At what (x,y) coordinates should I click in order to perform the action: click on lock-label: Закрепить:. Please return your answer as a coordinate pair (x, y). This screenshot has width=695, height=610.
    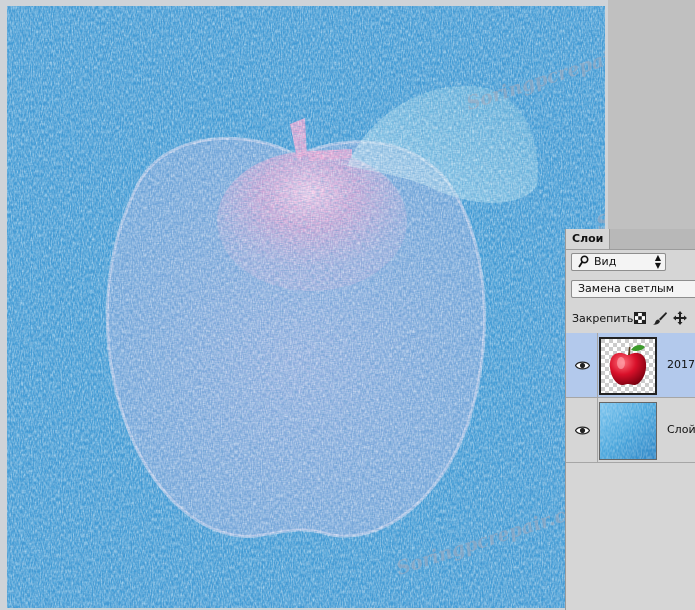
    Looking at the image, I should click on (605, 318).